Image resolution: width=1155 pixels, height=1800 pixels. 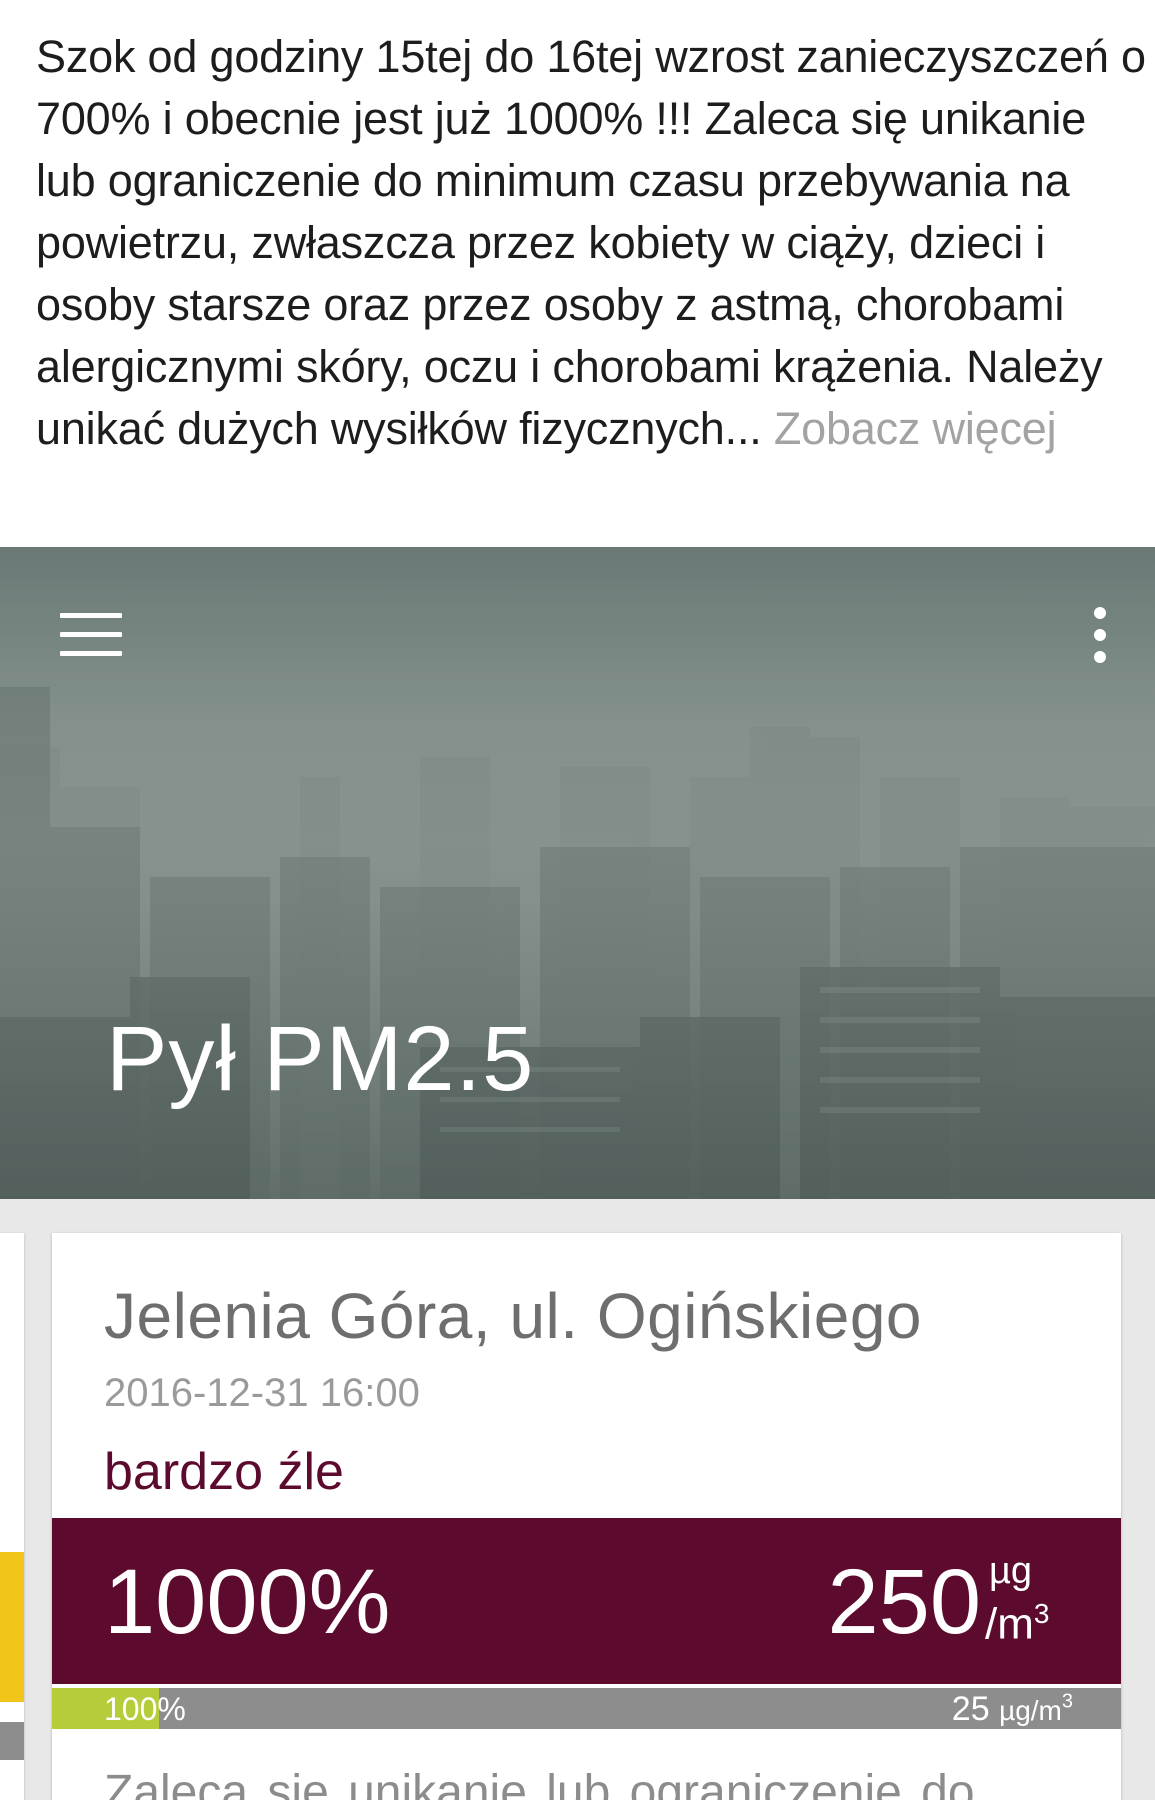 What do you see at coordinates (12, 1741) in the screenshot?
I see `previous-card-norm-bar` at bounding box center [12, 1741].